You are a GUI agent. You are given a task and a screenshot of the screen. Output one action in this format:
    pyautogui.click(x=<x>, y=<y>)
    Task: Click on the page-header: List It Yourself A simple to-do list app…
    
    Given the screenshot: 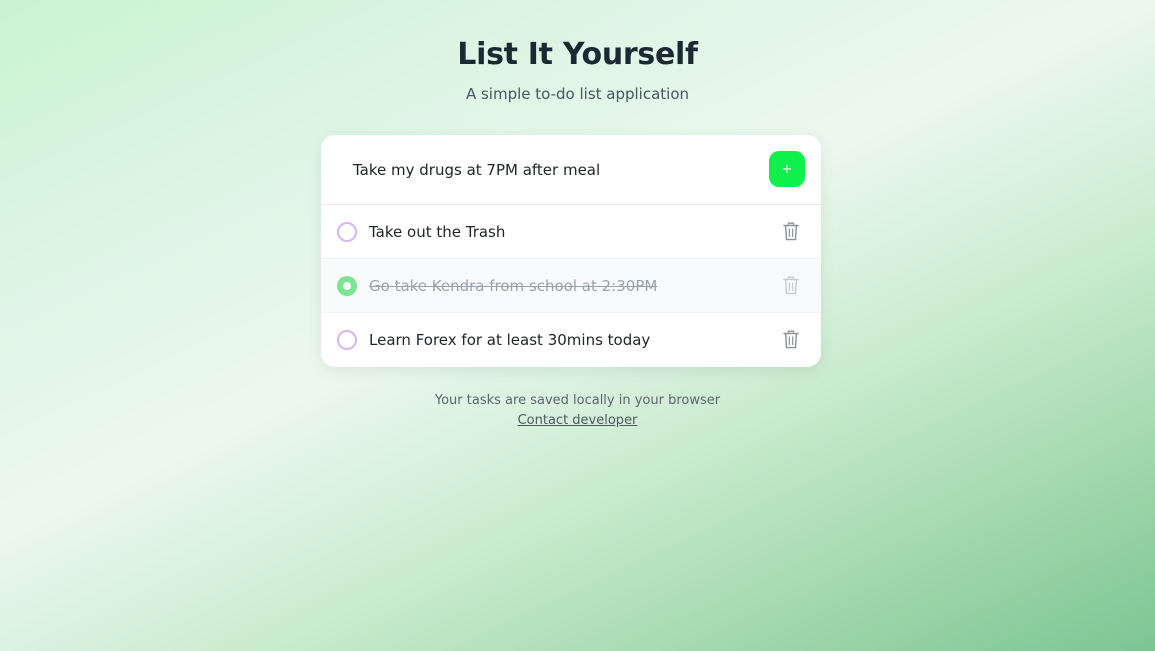 What is the action you would take?
    pyautogui.click(x=577, y=70)
    